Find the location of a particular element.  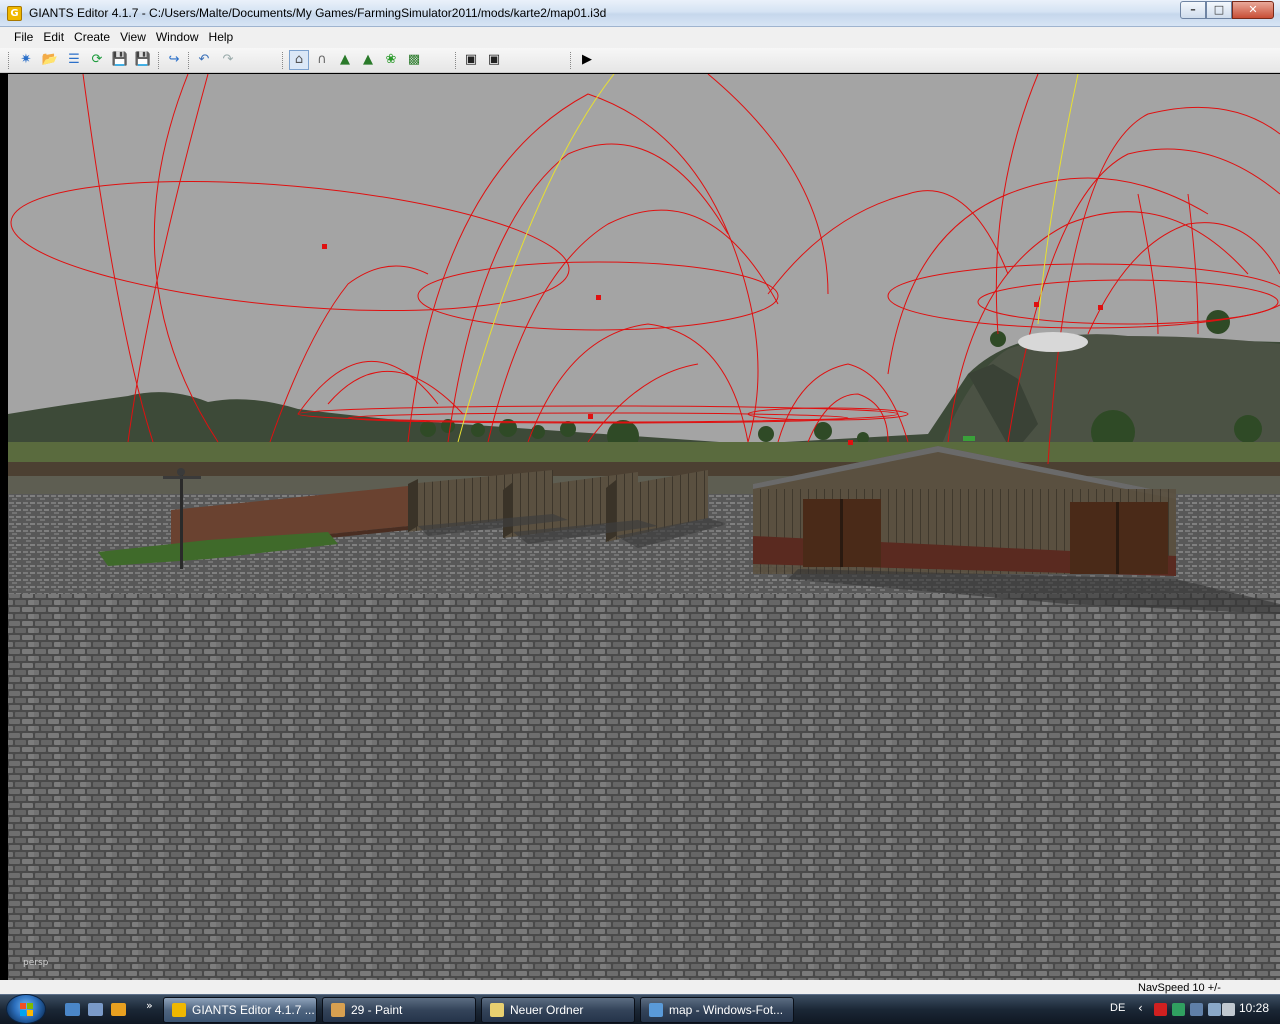

open-icon: 📂 is located at coordinates (50, 60).